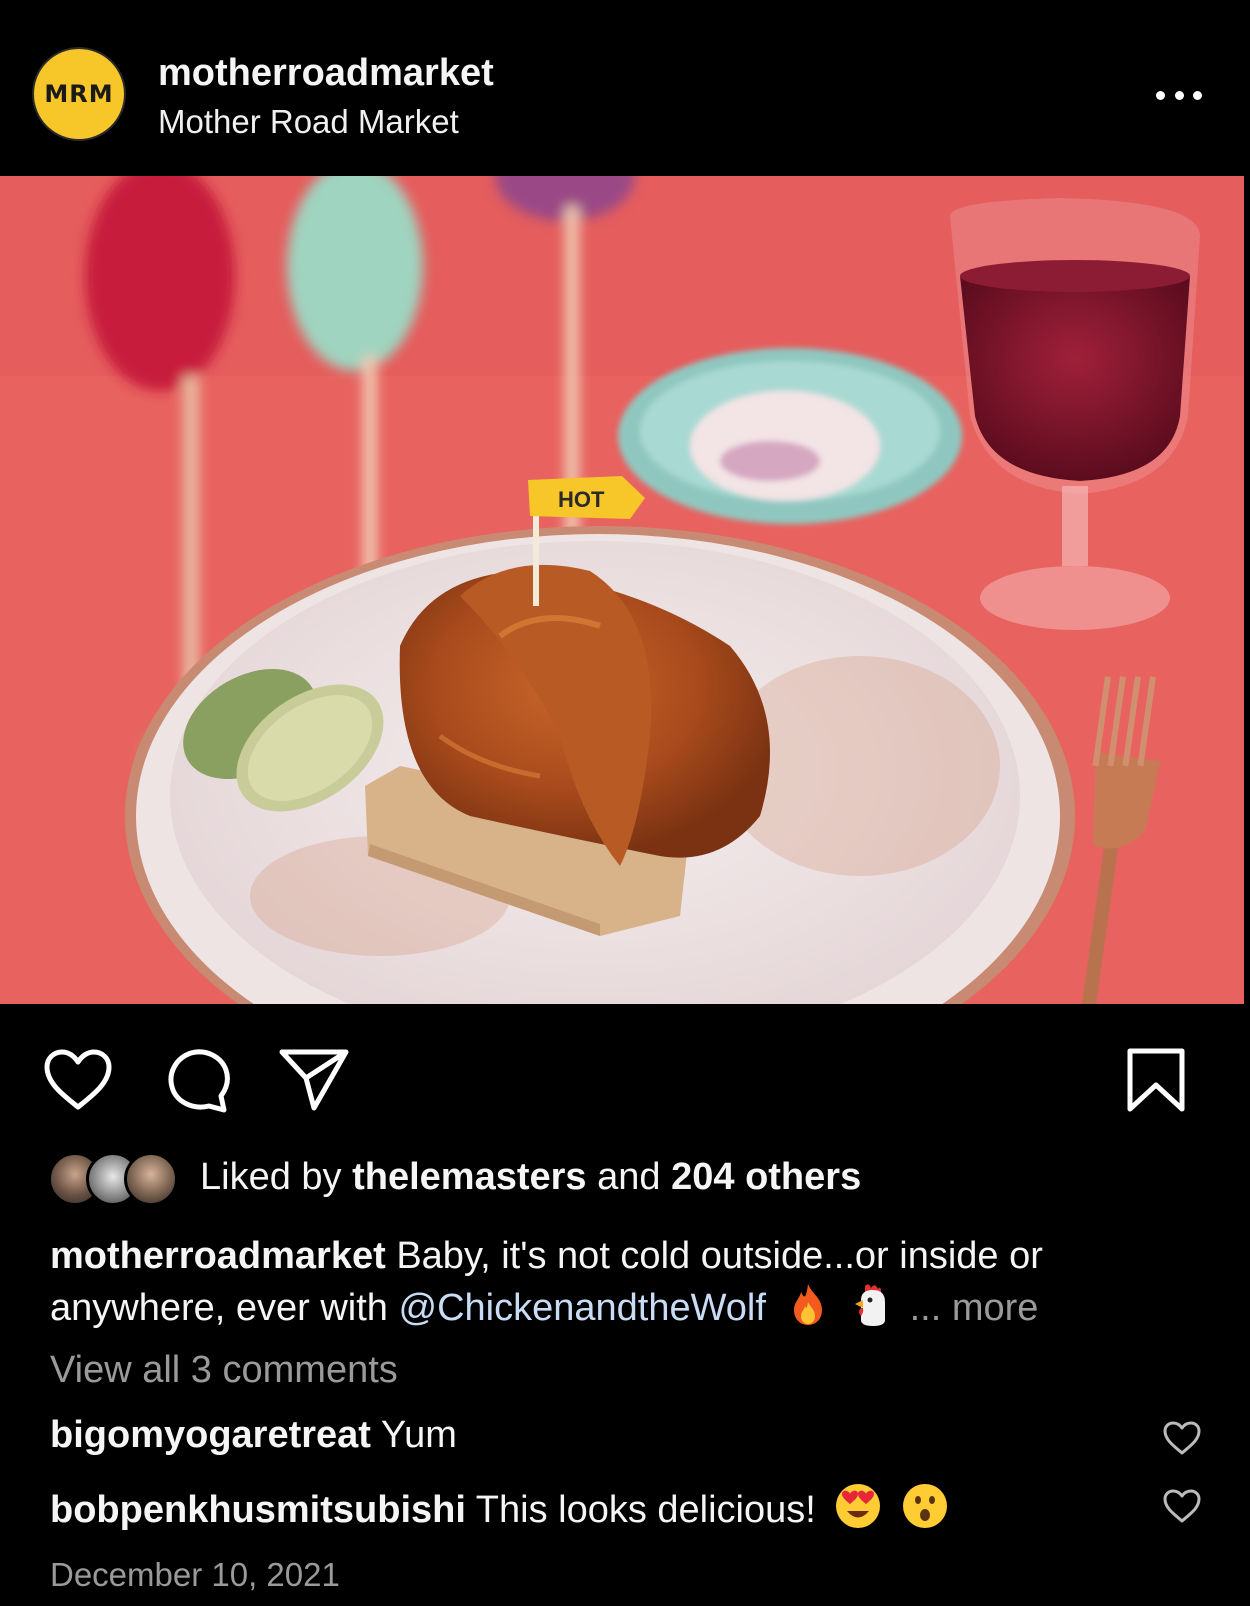 The width and height of the screenshot is (1250, 1606). I want to click on profile-avatar: MRM, so click(79, 94).